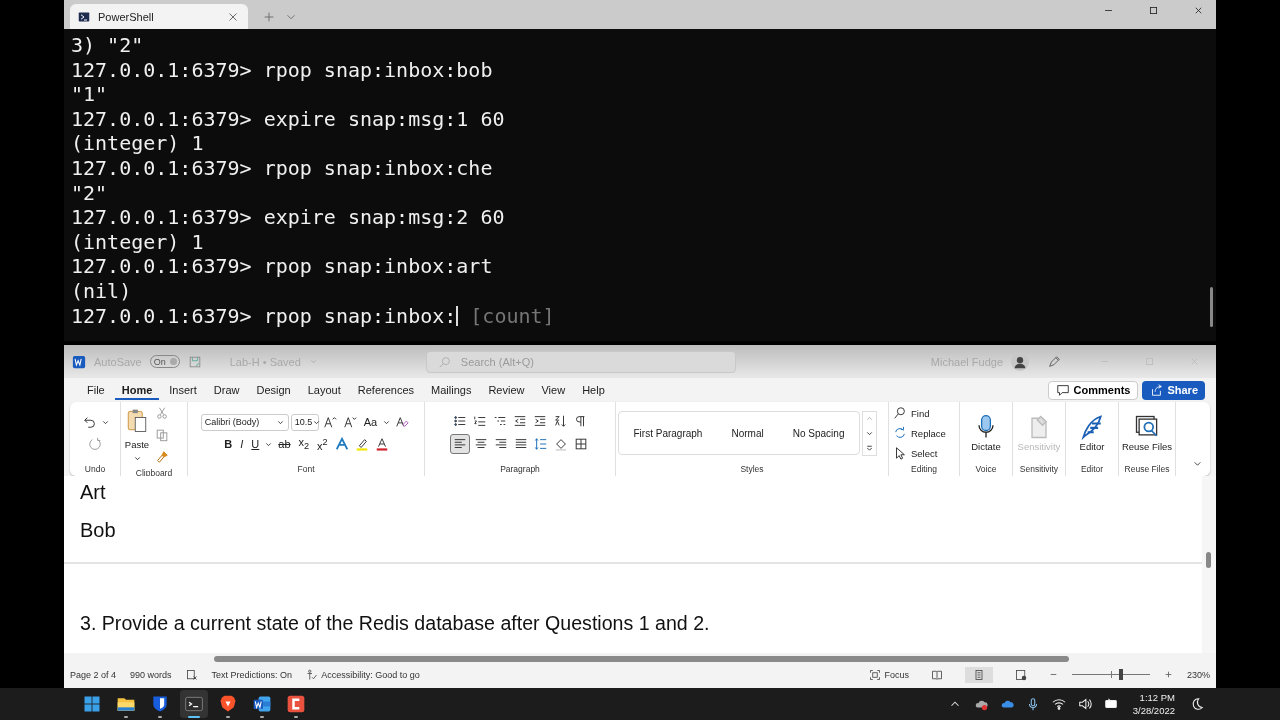 The image size is (1280, 720). I want to click on style-item: First Paragraph, so click(668, 433).